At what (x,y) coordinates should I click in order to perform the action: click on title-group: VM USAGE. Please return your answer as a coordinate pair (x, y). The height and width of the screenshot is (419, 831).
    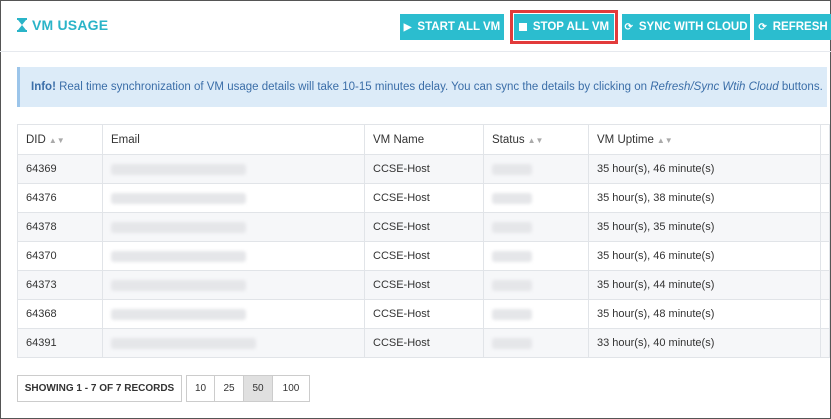
    Looking at the image, I should click on (62, 25).